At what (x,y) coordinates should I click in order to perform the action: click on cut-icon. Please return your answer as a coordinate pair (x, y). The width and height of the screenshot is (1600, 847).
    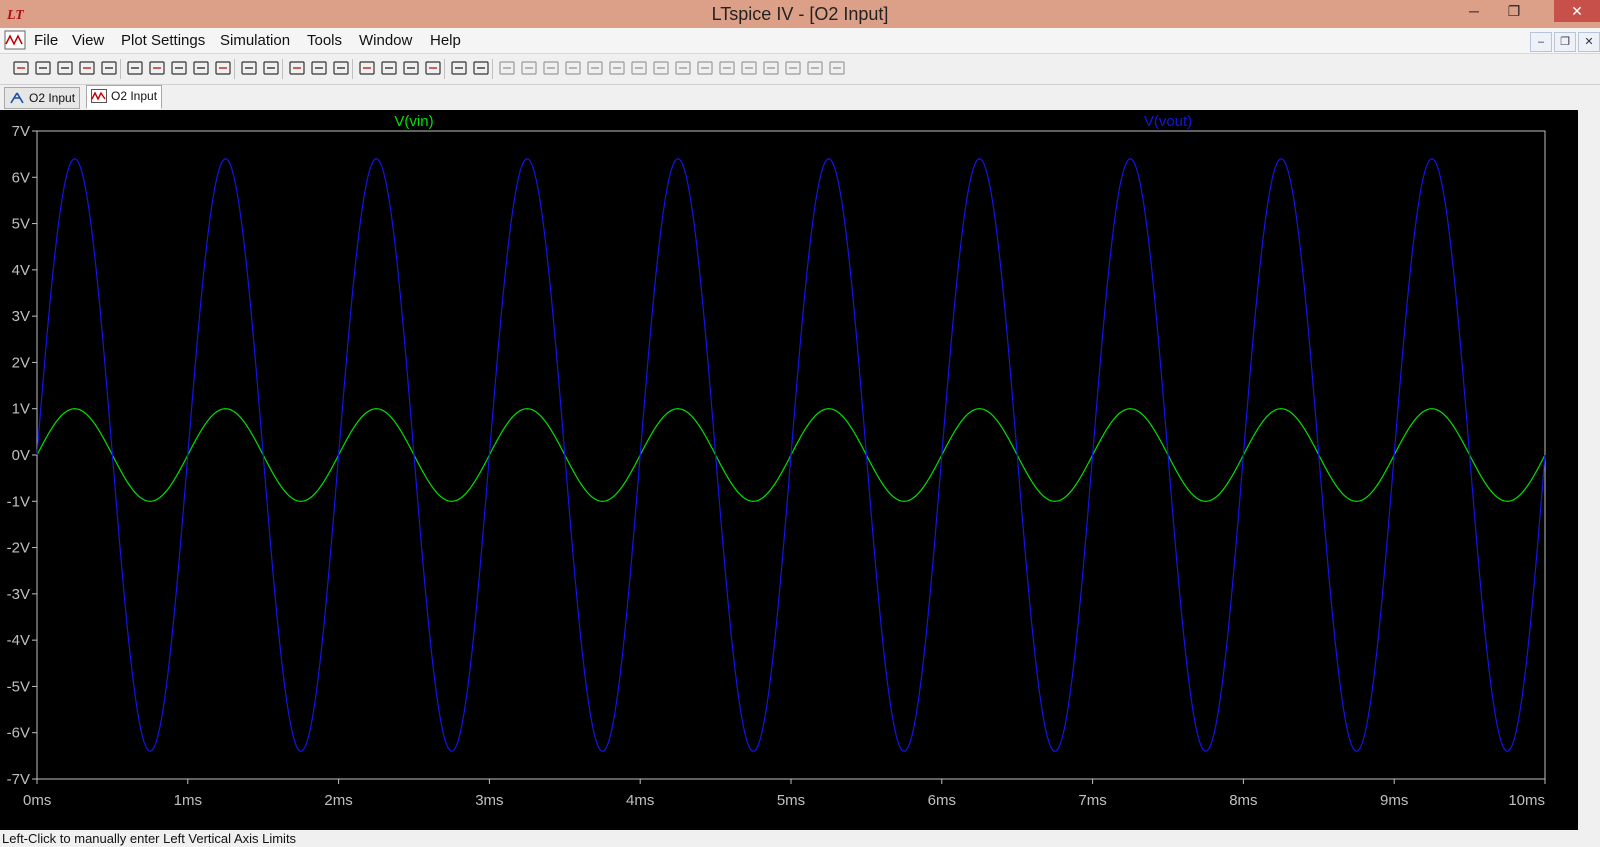
    Looking at the image, I should click on (367, 68).